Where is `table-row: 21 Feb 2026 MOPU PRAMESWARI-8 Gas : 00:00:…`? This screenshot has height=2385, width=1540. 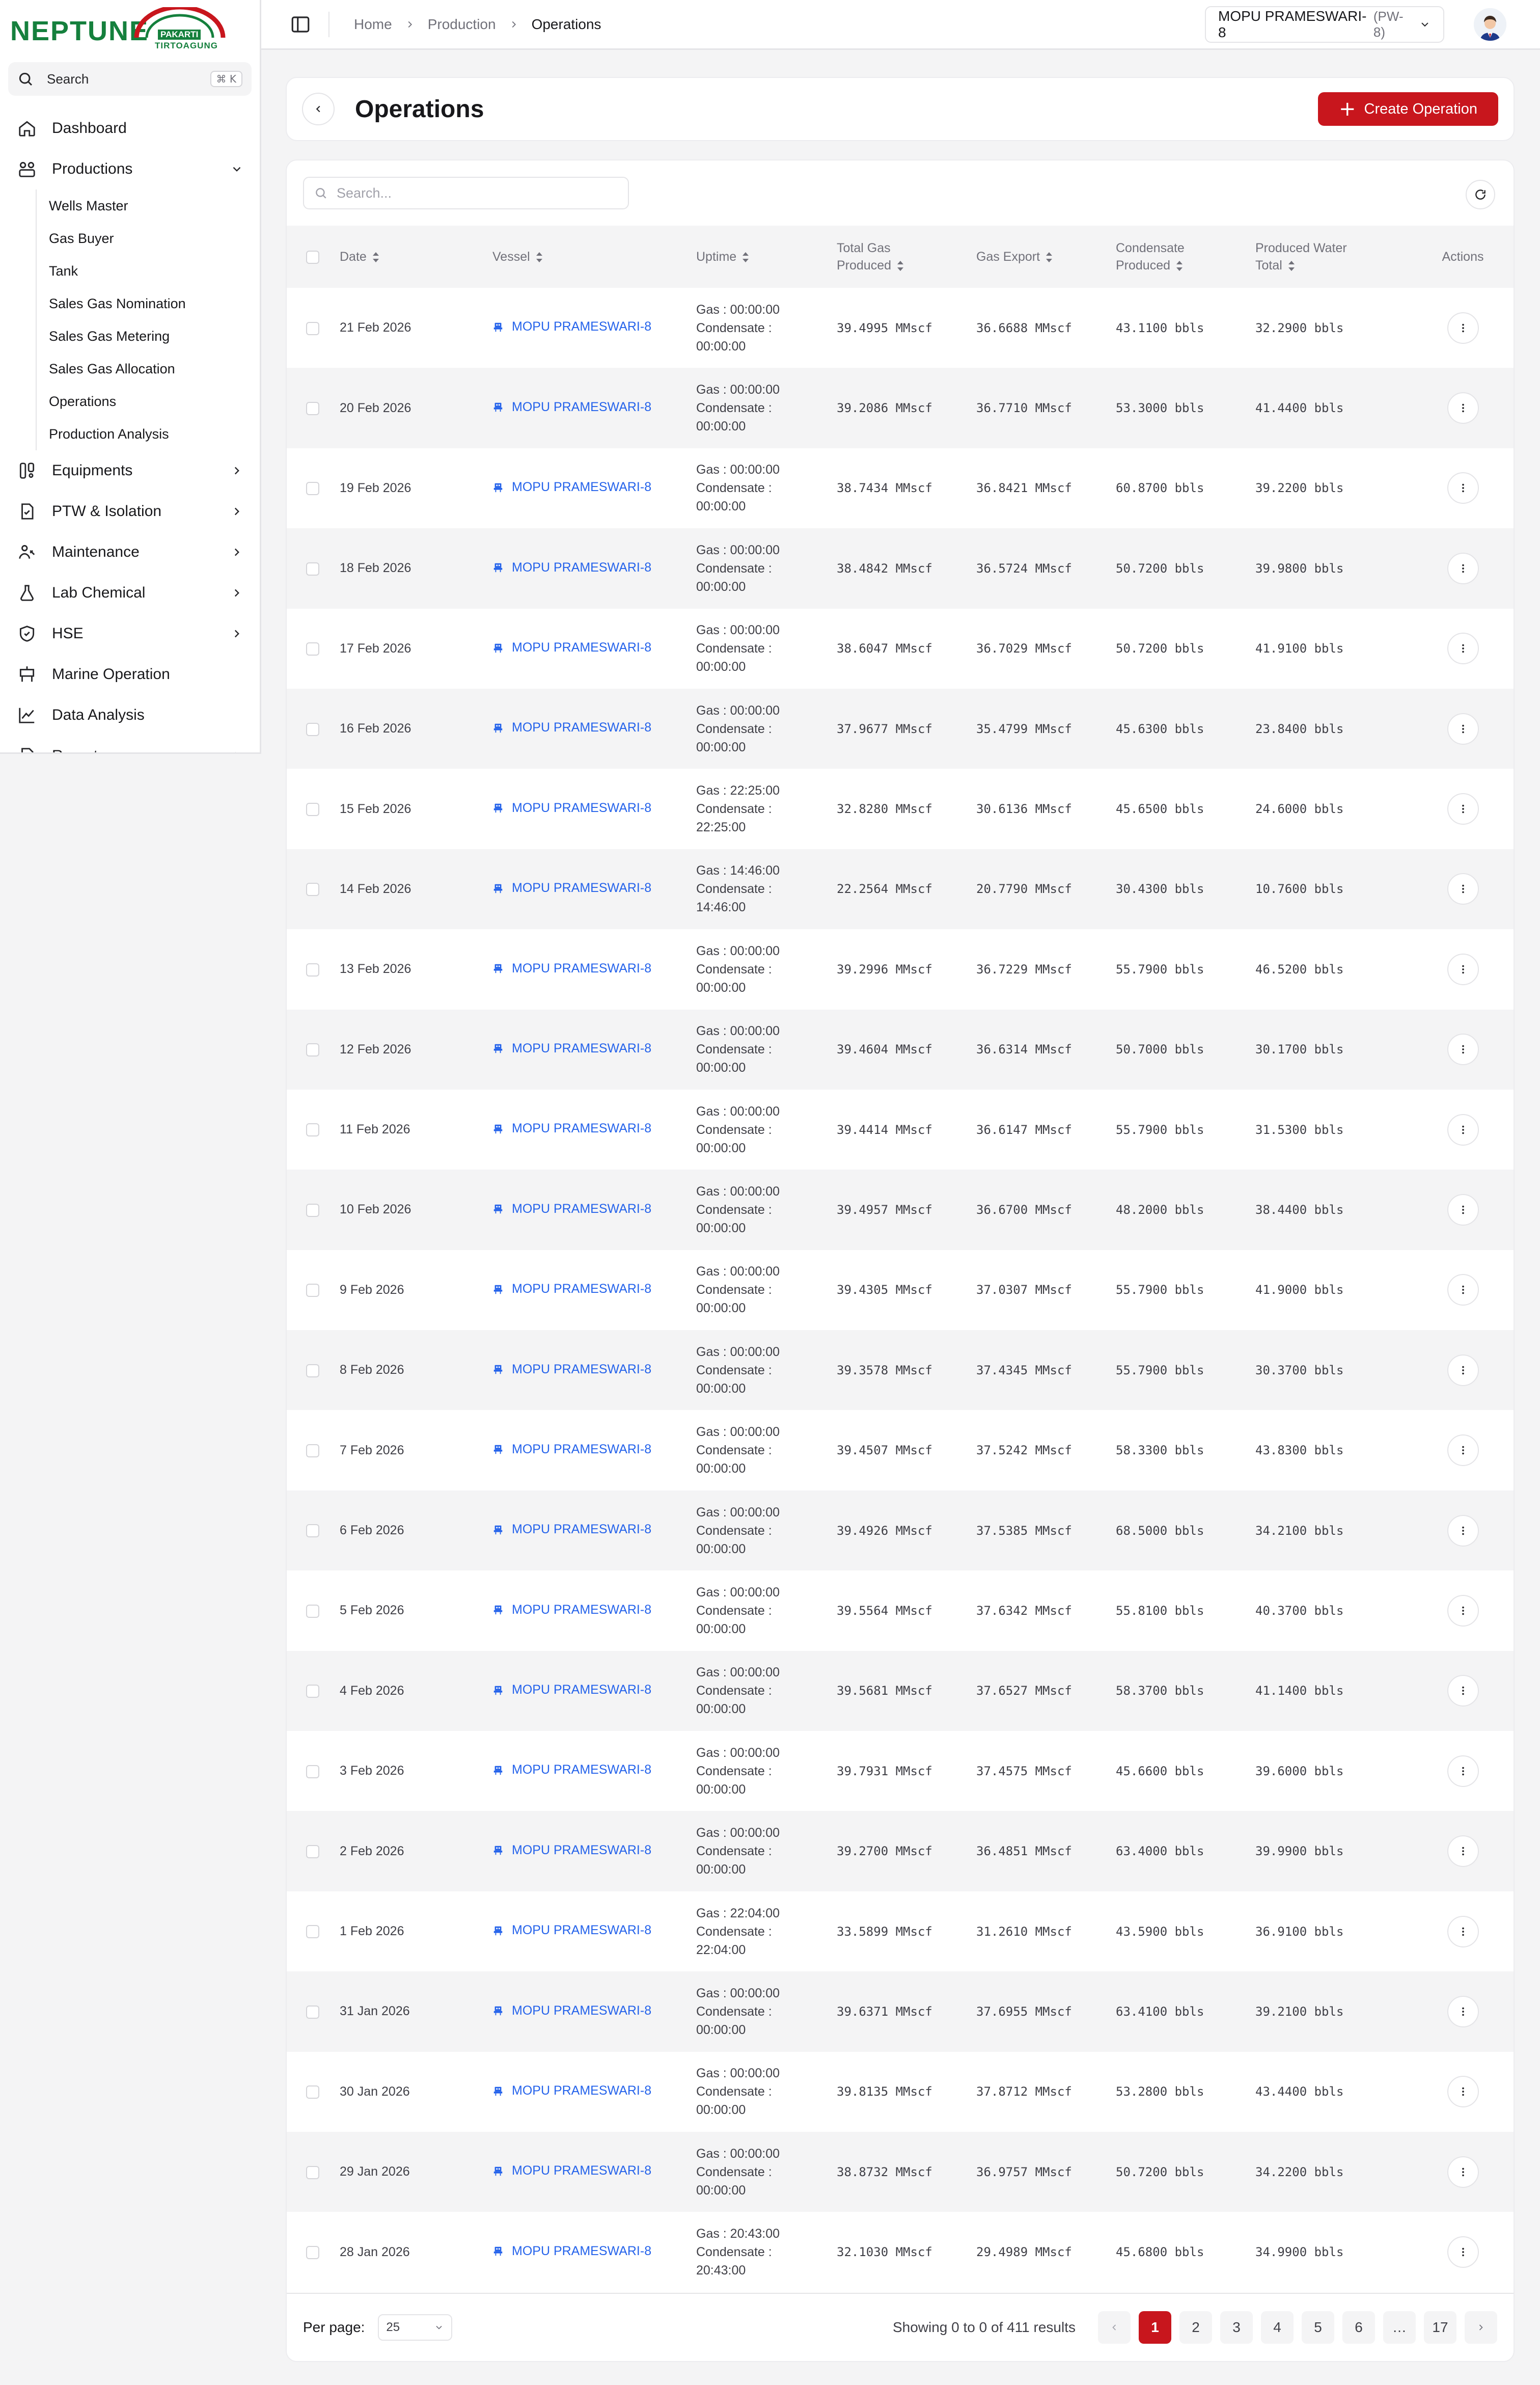
table-row: 21 Feb 2026 MOPU PRAMESWARI-8 Gas : 00:00:… is located at coordinates (901, 328).